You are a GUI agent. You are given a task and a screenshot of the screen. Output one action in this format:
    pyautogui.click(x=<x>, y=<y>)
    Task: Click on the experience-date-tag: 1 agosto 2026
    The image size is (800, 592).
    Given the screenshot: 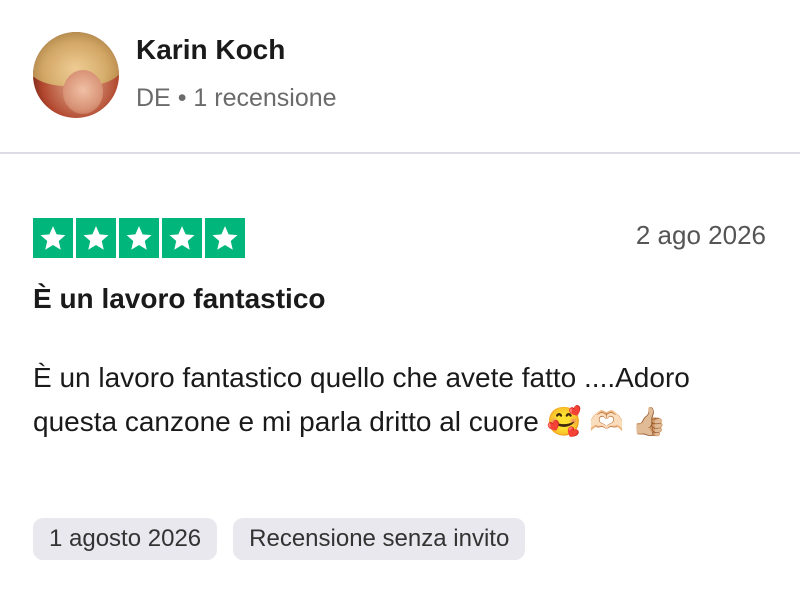 What is the action you would take?
    pyautogui.click(x=125, y=539)
    